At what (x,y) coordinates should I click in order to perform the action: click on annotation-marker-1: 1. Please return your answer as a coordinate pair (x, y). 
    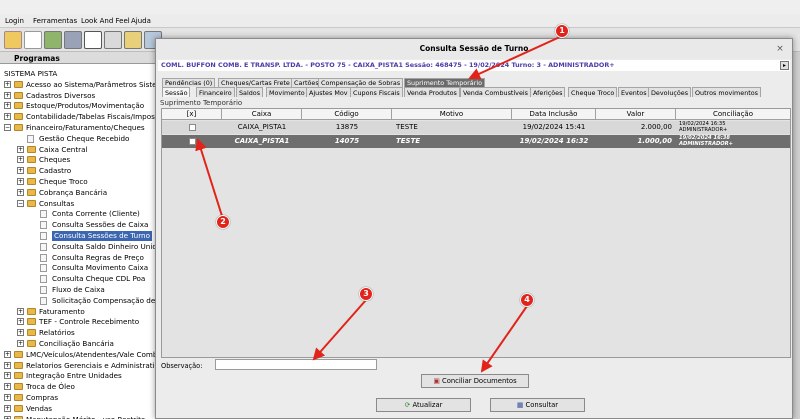
    Looking at the image, I should click on (562, 31).